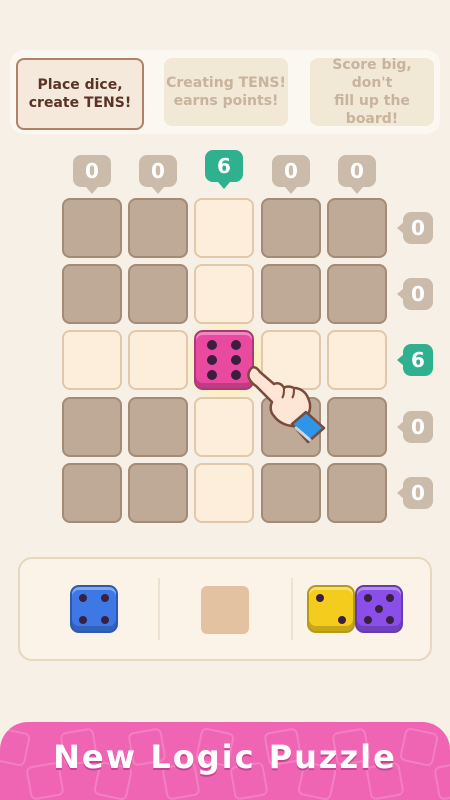 This screenshot has height=800, width=450. I want to click on promo-banner: New Logic Puzzle, so click(225, 761).